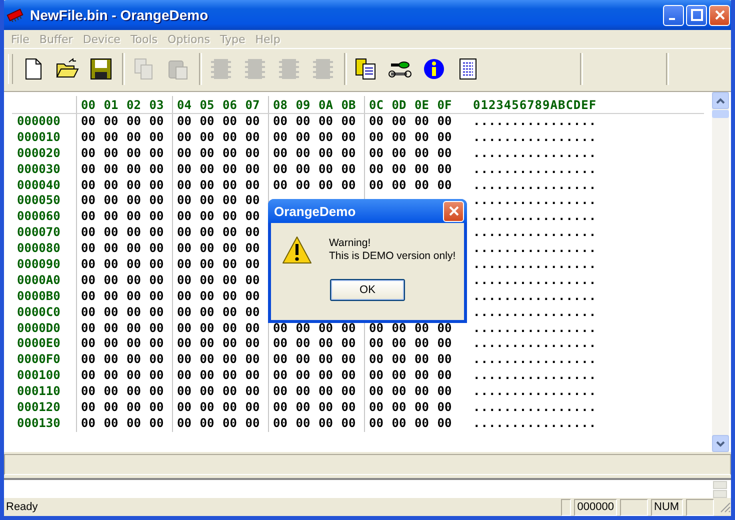  I want to click on column-header: 0D, so click(400, 105).